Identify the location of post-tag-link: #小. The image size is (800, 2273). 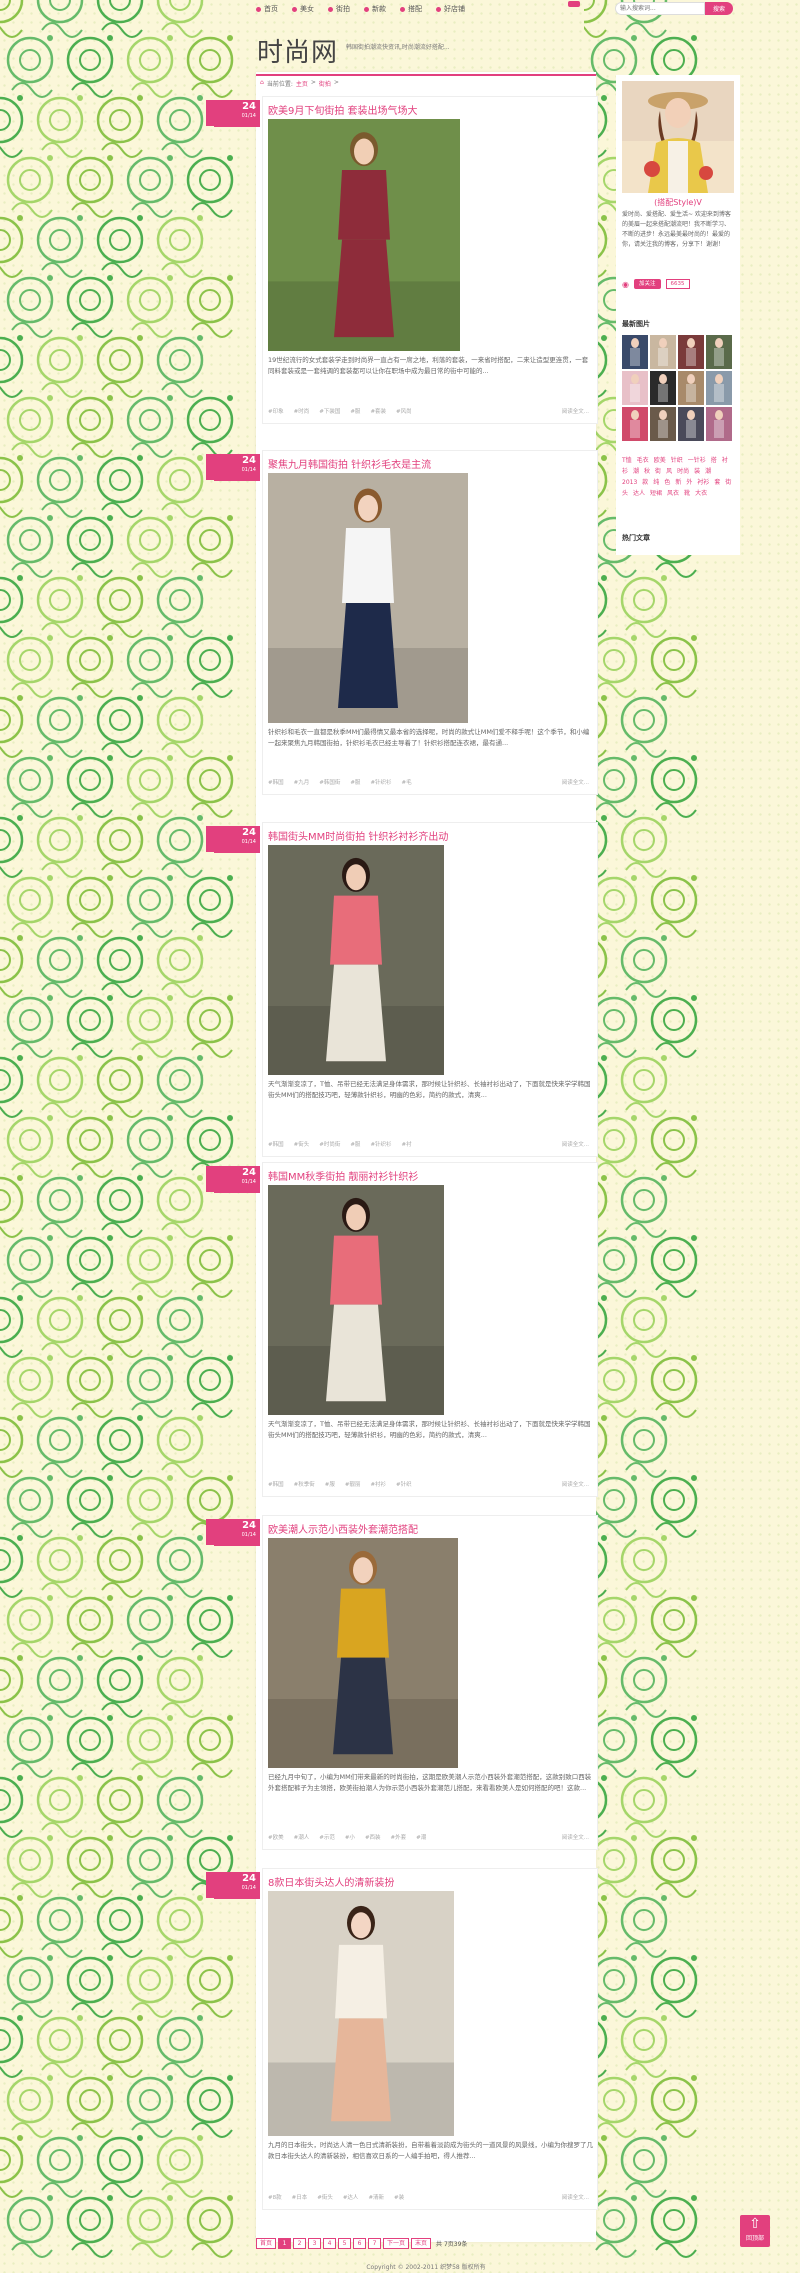
(350, 1837).